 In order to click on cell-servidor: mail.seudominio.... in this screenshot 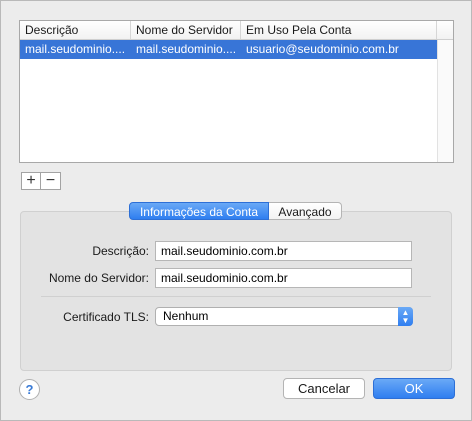, I will do `click(186, 49)`.